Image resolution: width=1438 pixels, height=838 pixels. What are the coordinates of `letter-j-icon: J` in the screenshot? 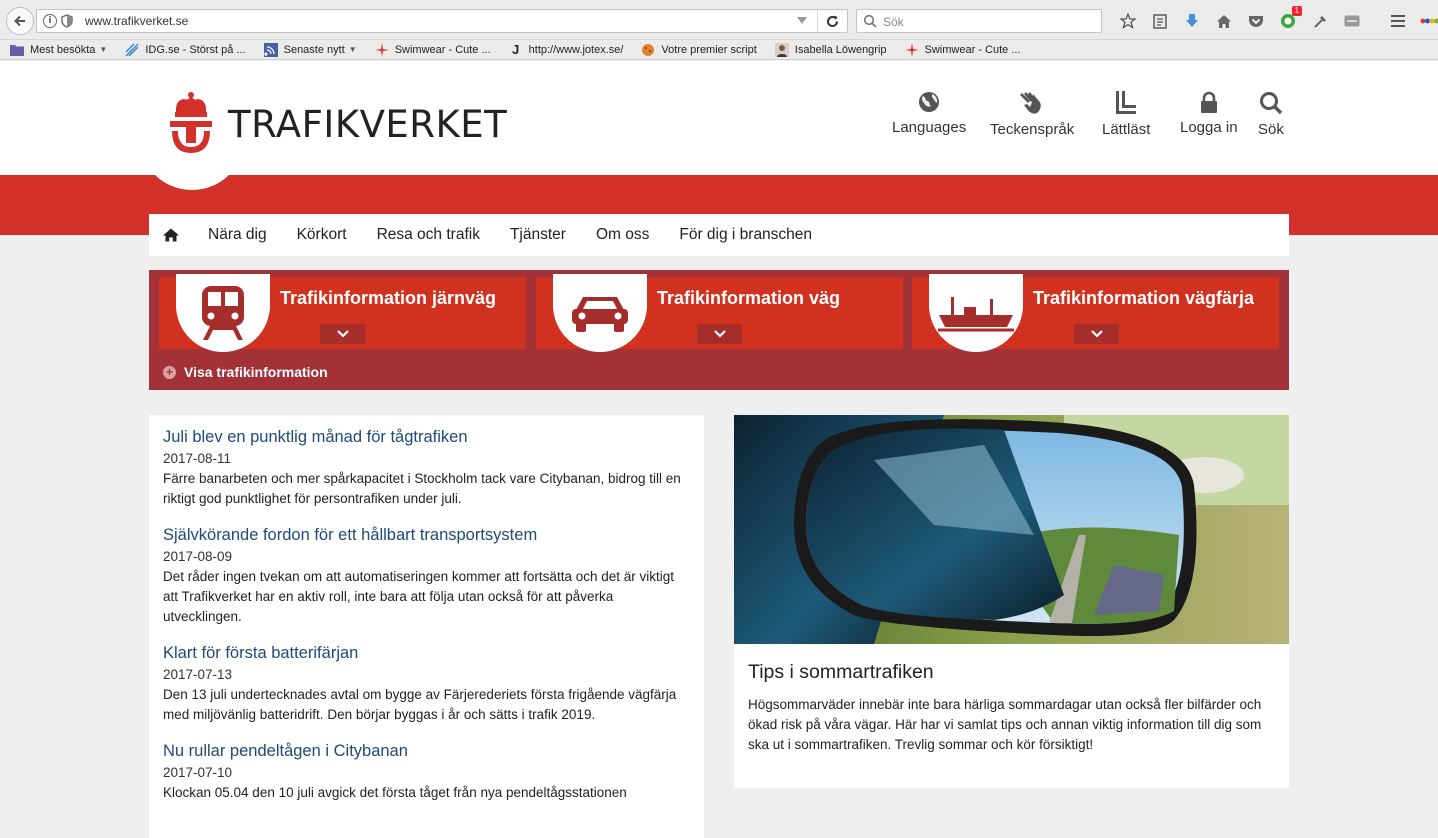 It's located at (516, 49).